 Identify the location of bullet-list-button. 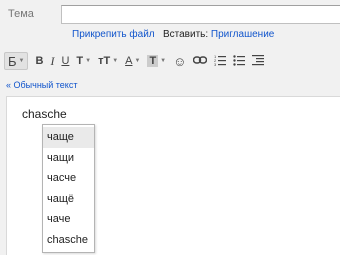
(239, 61).